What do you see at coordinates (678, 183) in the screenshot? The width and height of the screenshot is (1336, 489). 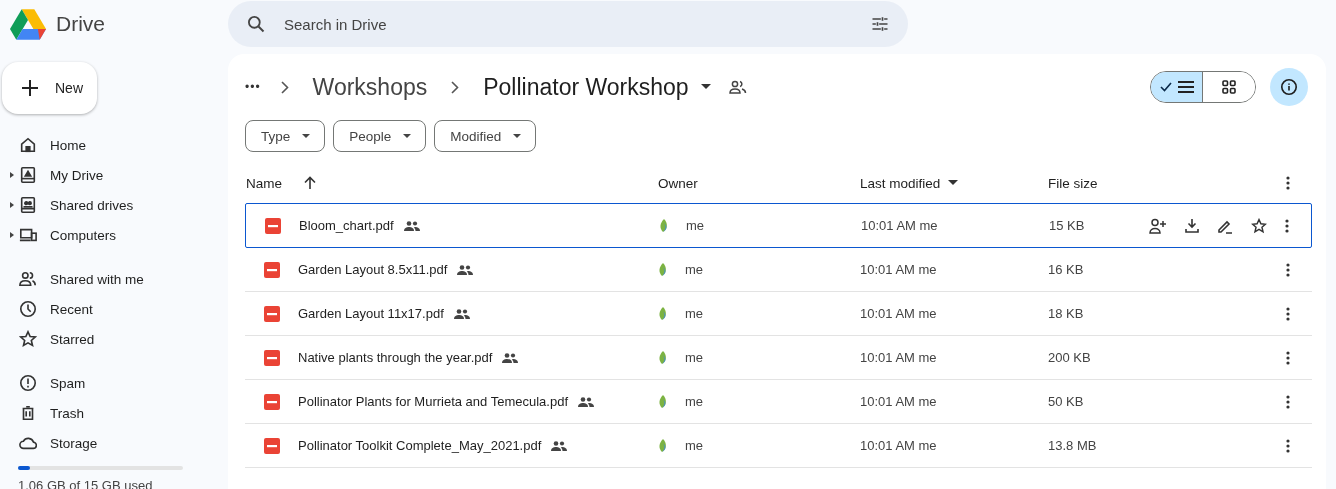 I see `column-header: Owner` at bounding box center [678, 183].